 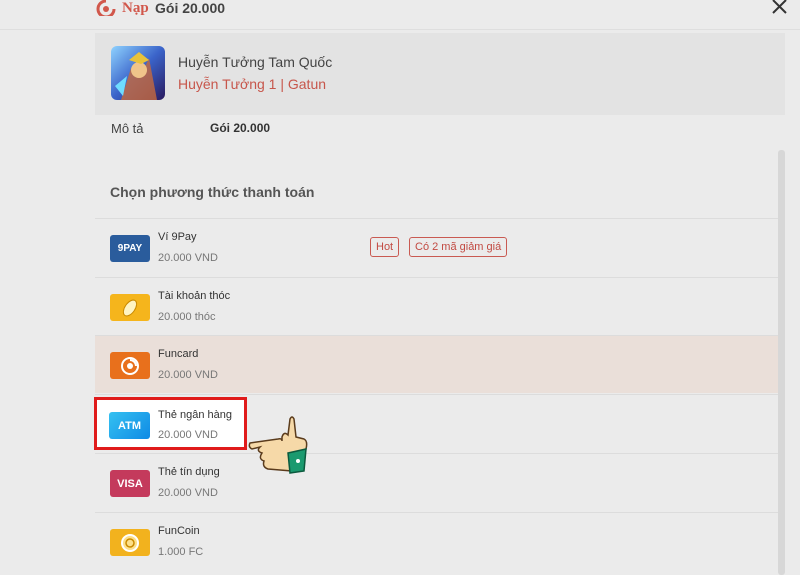 I want to click on description-label: Mô tả, so click(x=127, y=128).